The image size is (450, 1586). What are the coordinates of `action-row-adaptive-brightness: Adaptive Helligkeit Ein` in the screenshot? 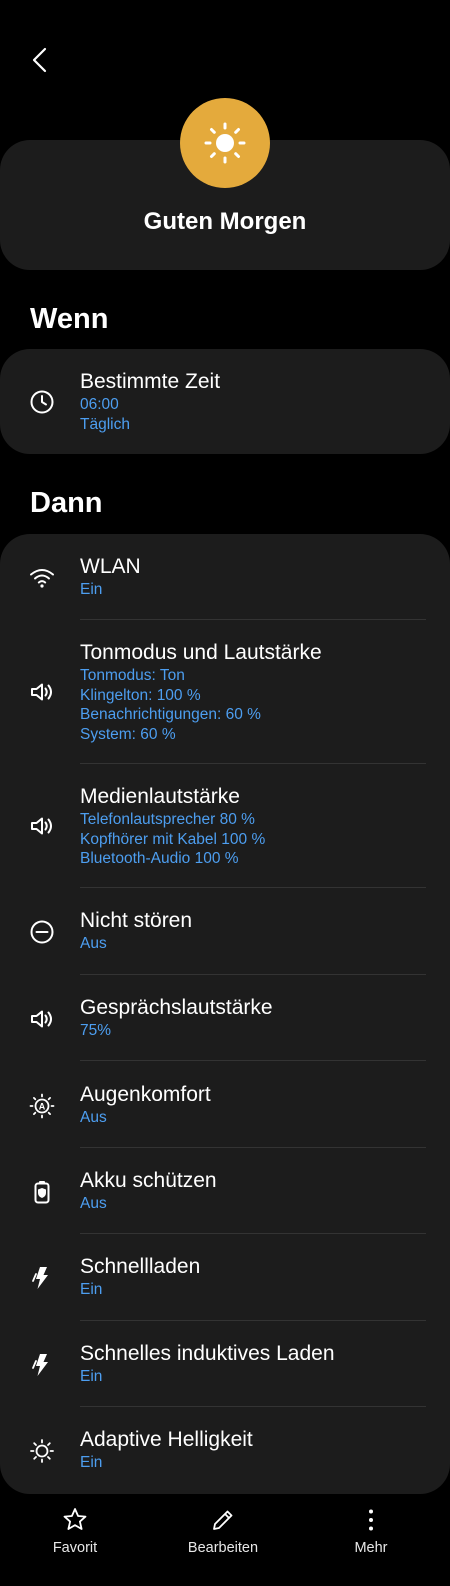 It's located at (225, 1450).